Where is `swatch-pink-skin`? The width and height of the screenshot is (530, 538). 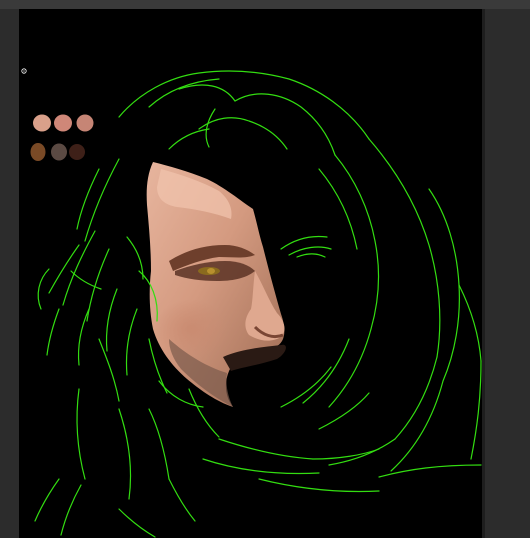 swatch-pink-skin is located at coordinates (63, 123).